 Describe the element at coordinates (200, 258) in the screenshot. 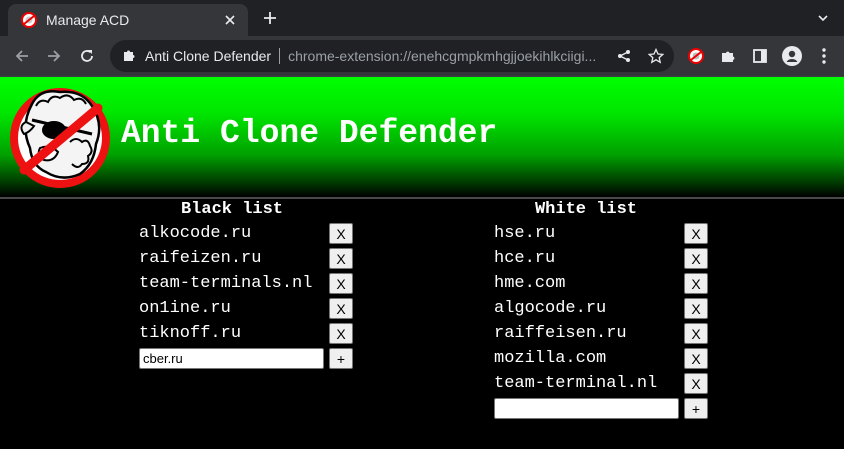

I see `domain-label: raifeizen.ru` at that location.